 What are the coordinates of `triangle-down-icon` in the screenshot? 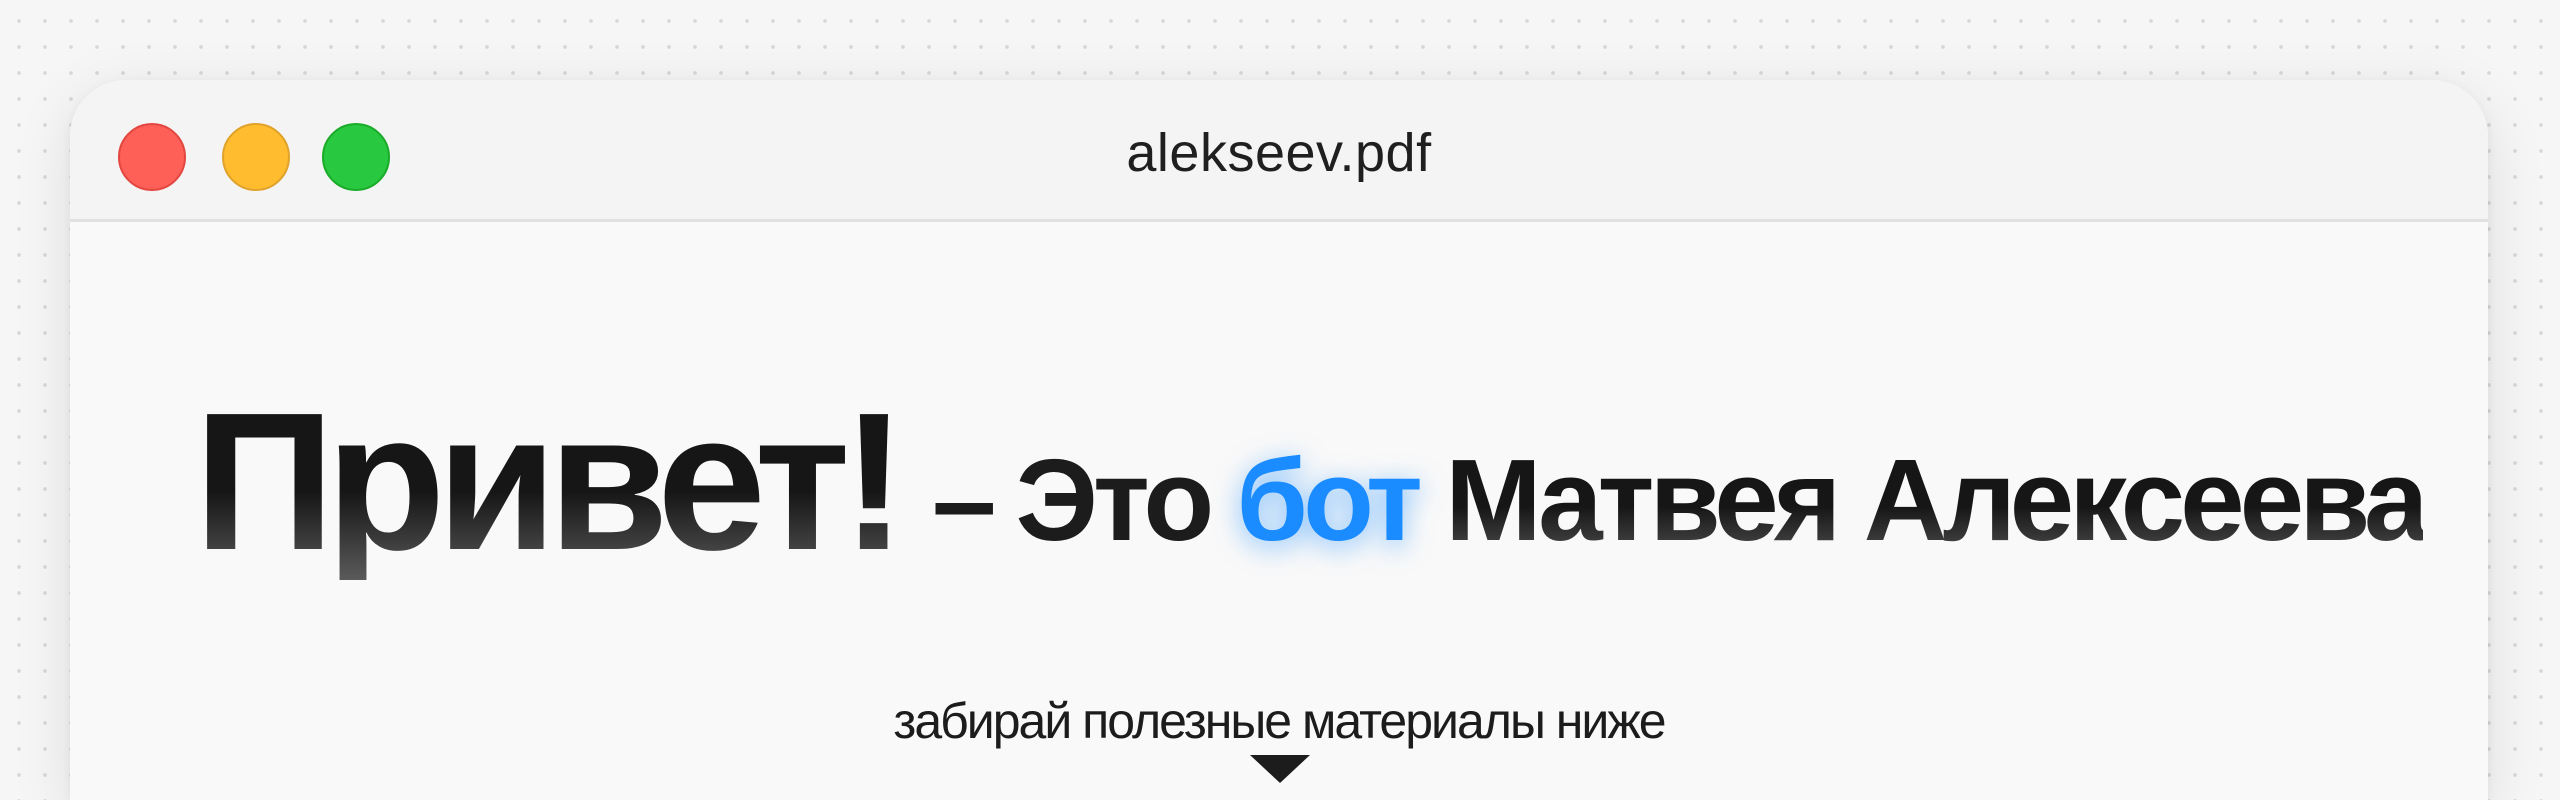 It's located at (1280, 769).